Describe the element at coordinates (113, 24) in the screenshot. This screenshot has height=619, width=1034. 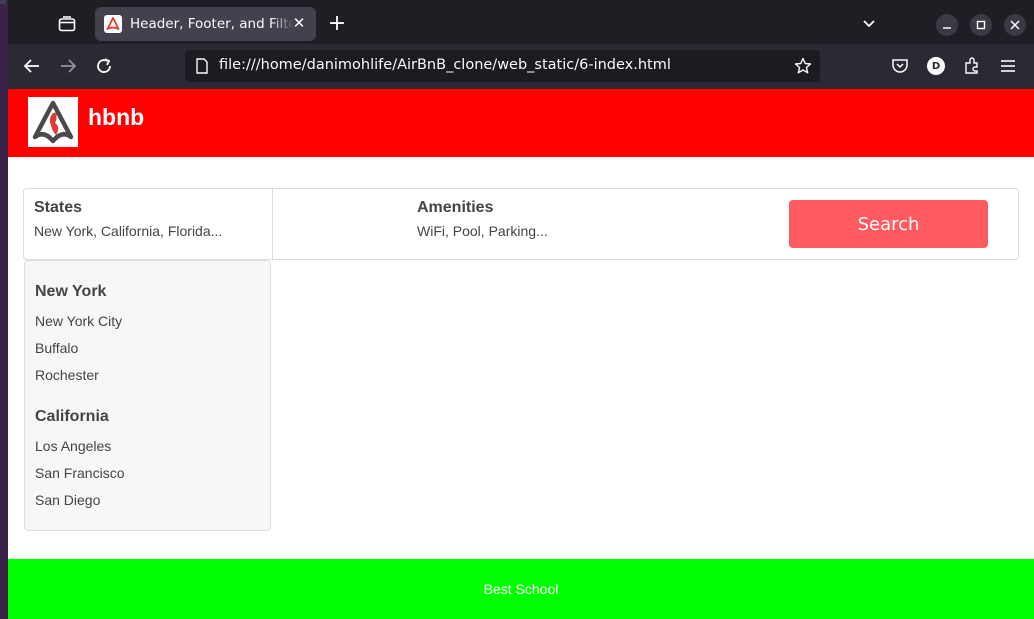
I see `airbnb-favicon-icon` at that location.